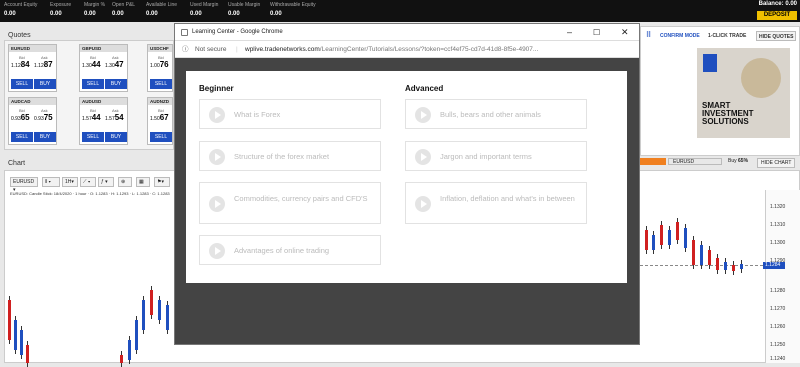 Image resolution: width=800 pixels, height=367 pixels. I want to click on interval-select: 1H▾, so click(70, 182).